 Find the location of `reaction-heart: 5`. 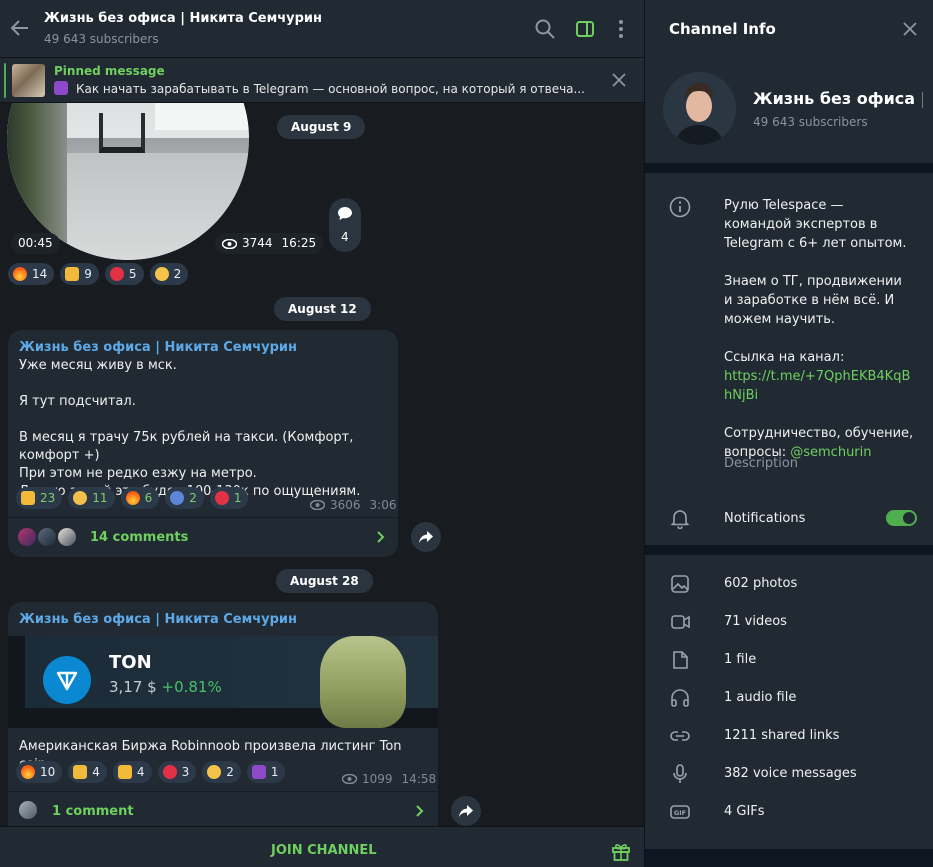

reaction-heart: 5 is located at coordinates (124, 274).